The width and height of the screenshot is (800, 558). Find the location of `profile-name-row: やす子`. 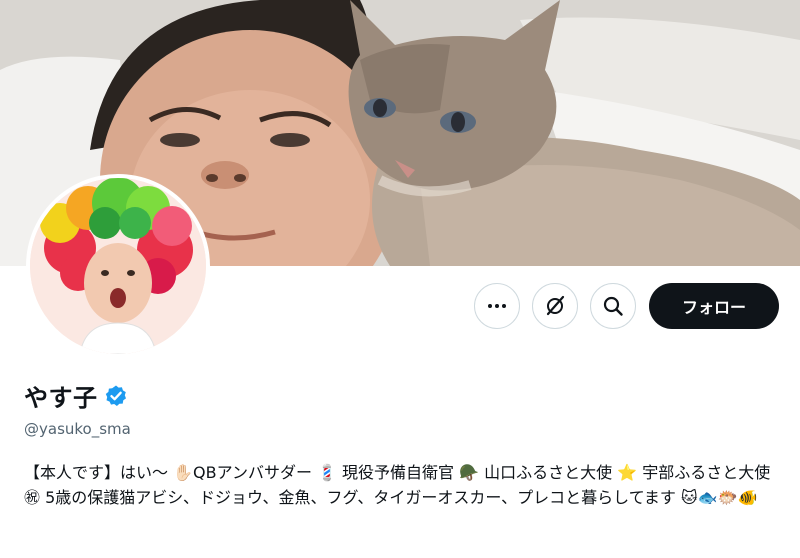

profile-name-row: やす子 is located at coordinates (76, 395).